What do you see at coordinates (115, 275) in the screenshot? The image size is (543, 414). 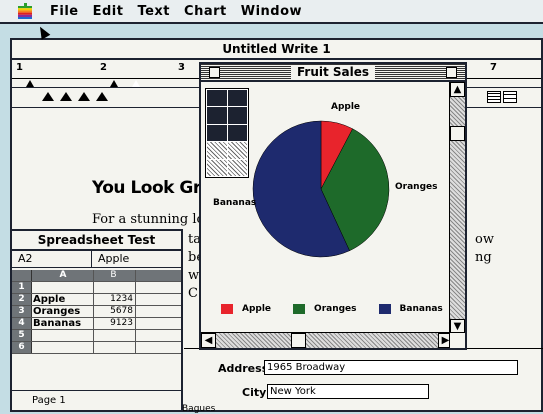 I see `column-header: B` at bounding box center [115, 275].